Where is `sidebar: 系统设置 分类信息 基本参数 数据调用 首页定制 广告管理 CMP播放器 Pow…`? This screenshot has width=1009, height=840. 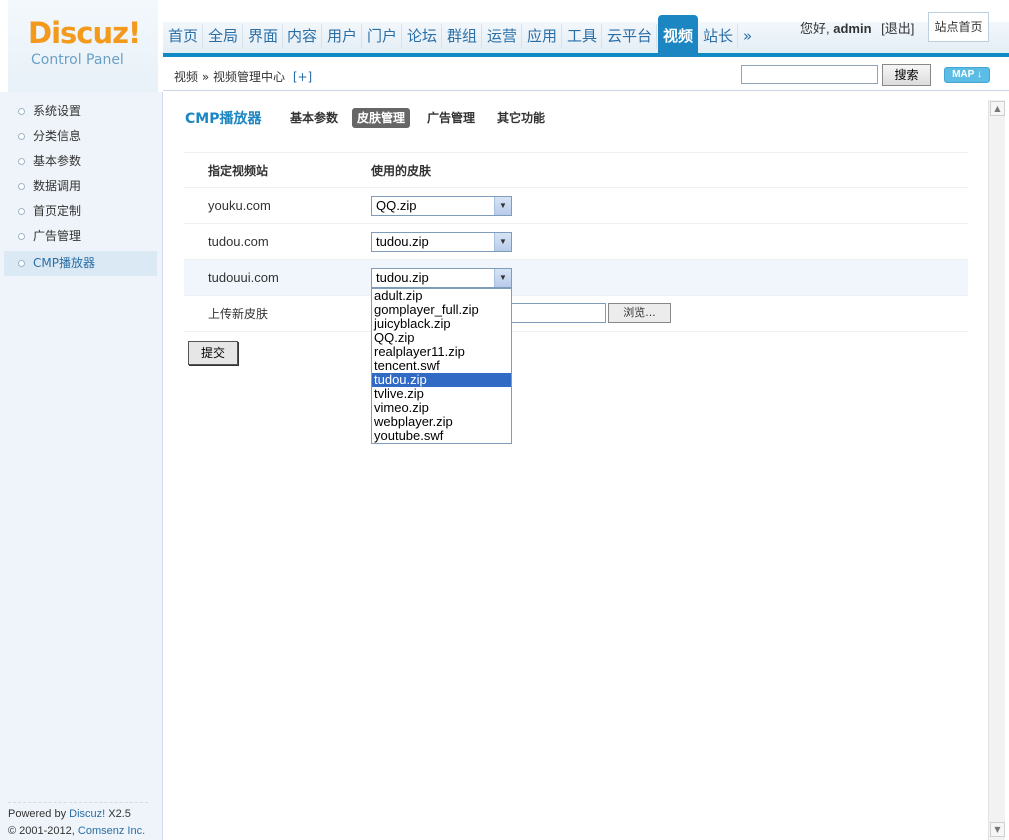 sidebar: 系统设置 分类信息 基本参数 数据调用 首页定制 广告管理 CMP播放器 Pow… is located at coordinates (81, 466).